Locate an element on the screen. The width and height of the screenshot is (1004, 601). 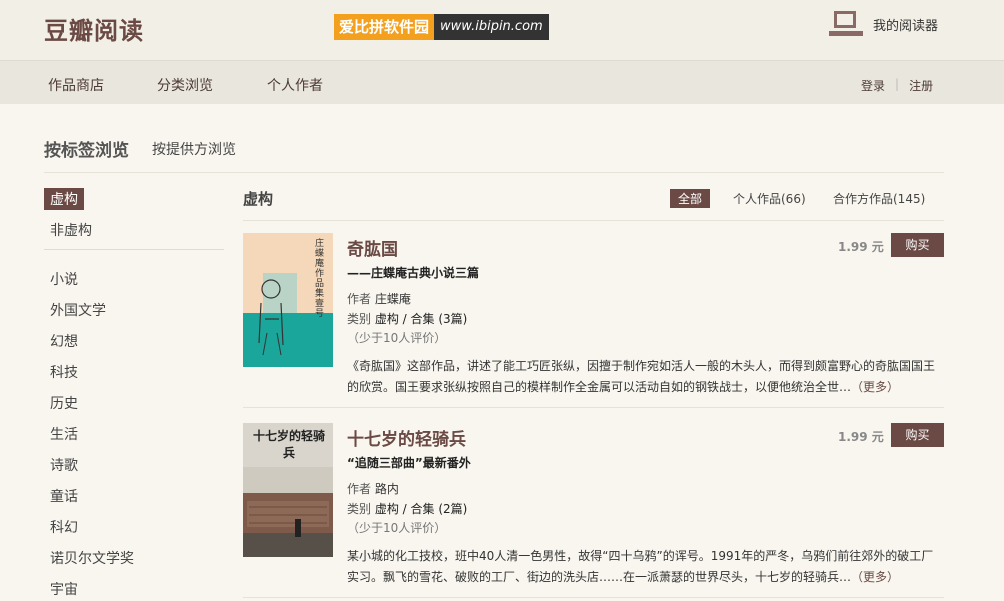
book-category: 类别 虚构 / 合集 (2篇) is located at coordinates (407, 508).